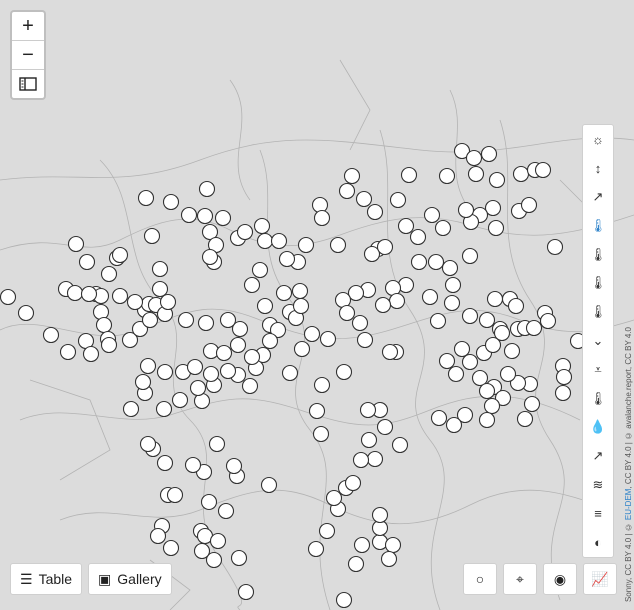 The height and width of the screenshot is (610, 634). I want to click on visibility-button: ◉, so click(560, 579).